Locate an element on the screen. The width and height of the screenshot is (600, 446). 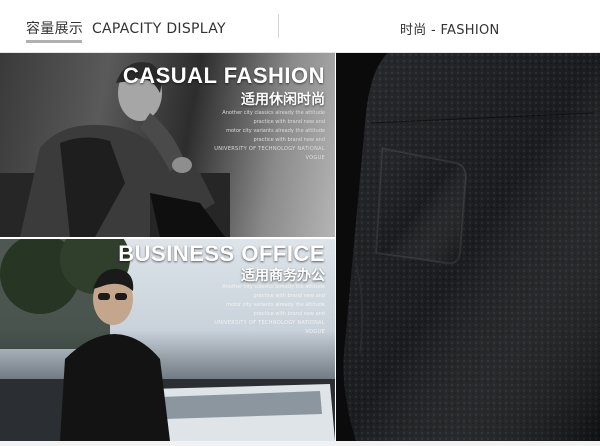
fashion-heading: 时尚 - FASHION is located at coordinates (450, 30).